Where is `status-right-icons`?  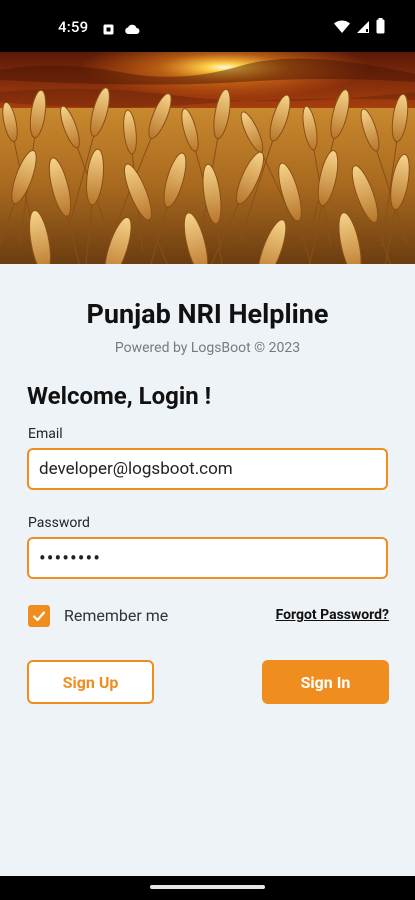
status-right-icons is located at coordinates (359, 28).